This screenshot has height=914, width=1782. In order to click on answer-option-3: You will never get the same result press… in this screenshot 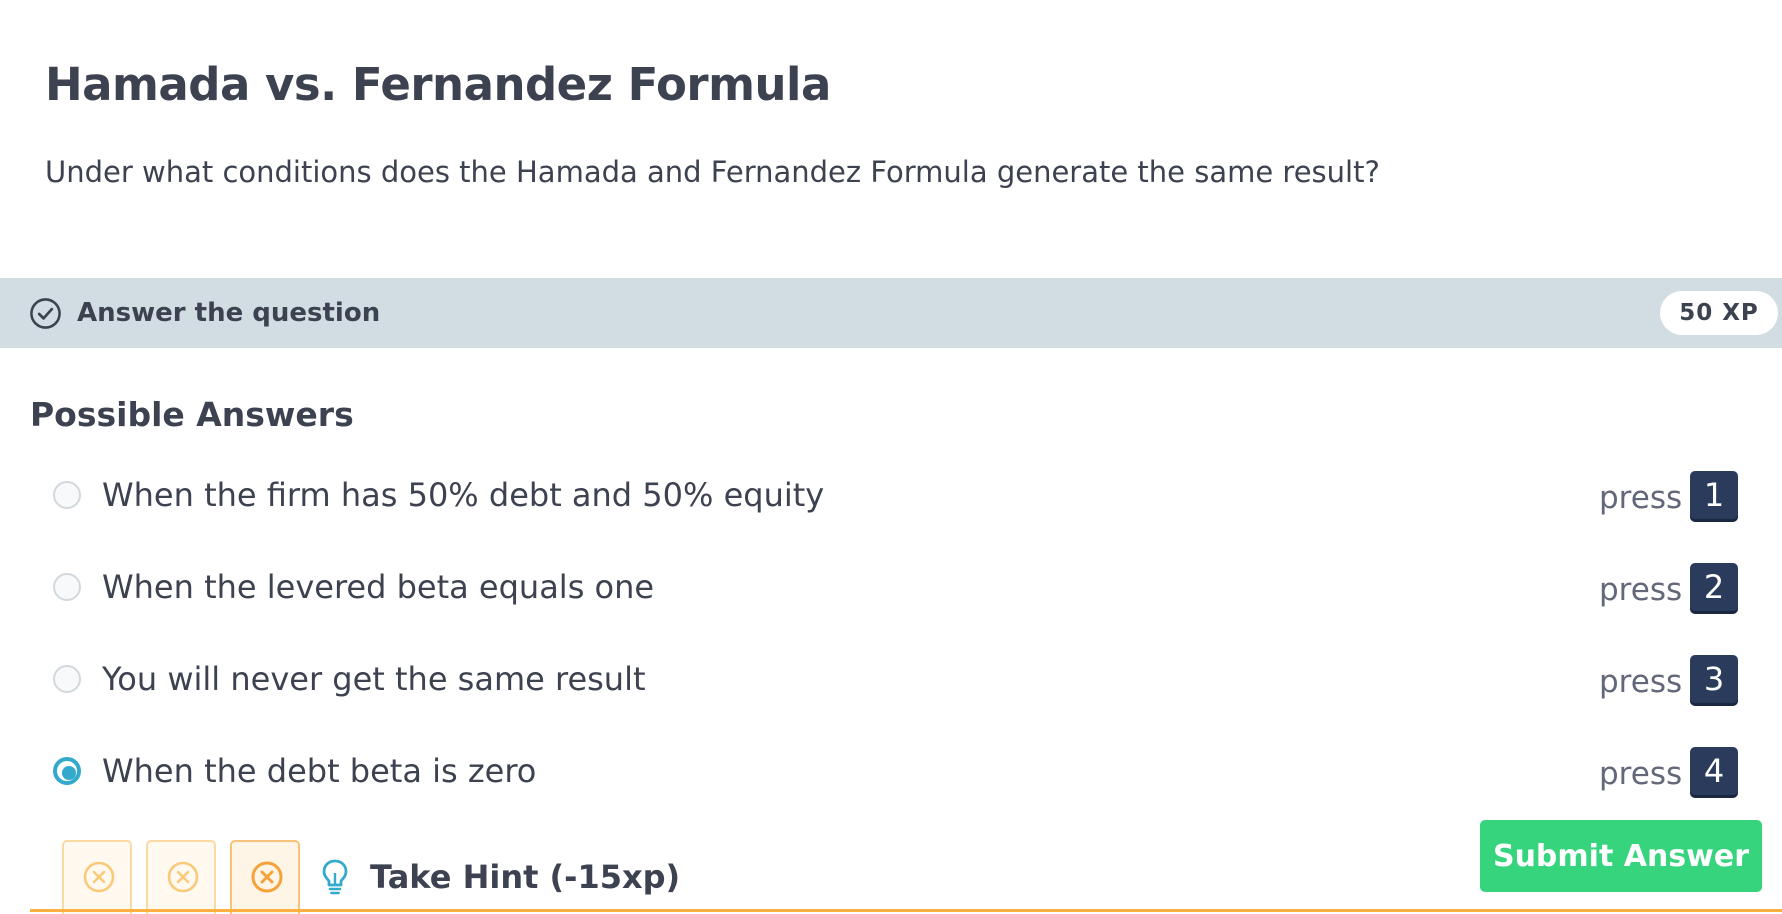, I will do `click(891, 680)`.